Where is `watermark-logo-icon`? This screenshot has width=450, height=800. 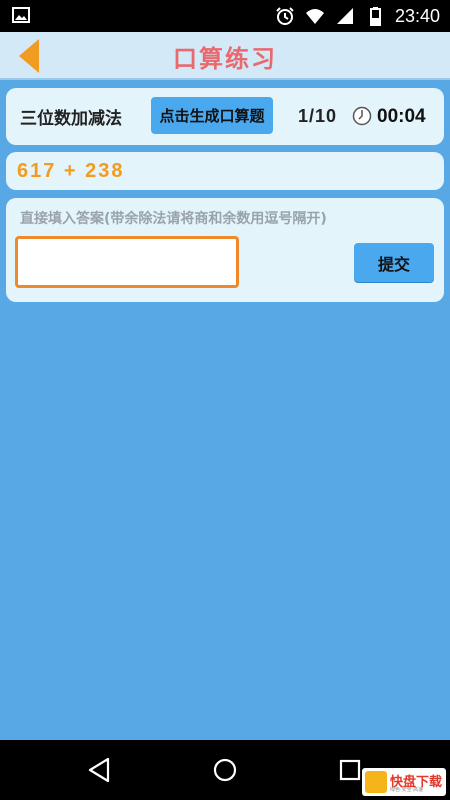 watermark-logo-icon is located at coordinates (376, 782).